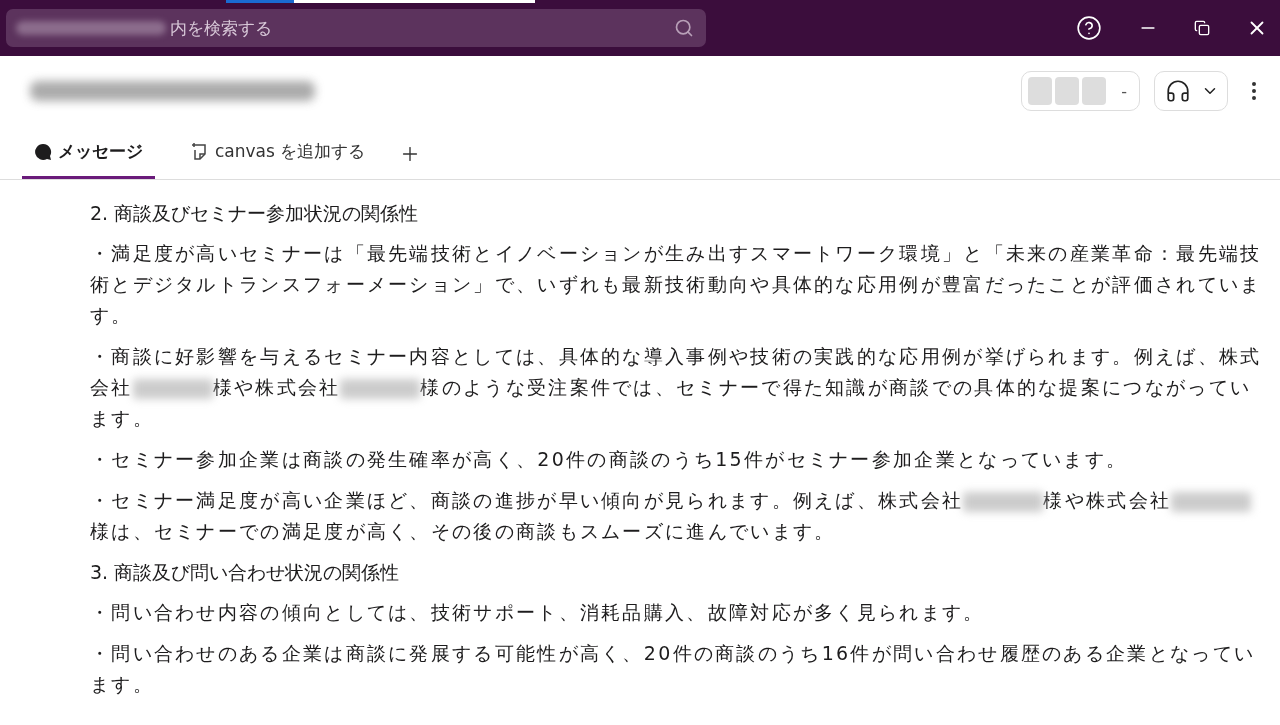  Describe the element at coordinates (245, 572) in the screenshot. I see `section-heading: 3. 商談及び問い合わせ状況の関係性` at that location.